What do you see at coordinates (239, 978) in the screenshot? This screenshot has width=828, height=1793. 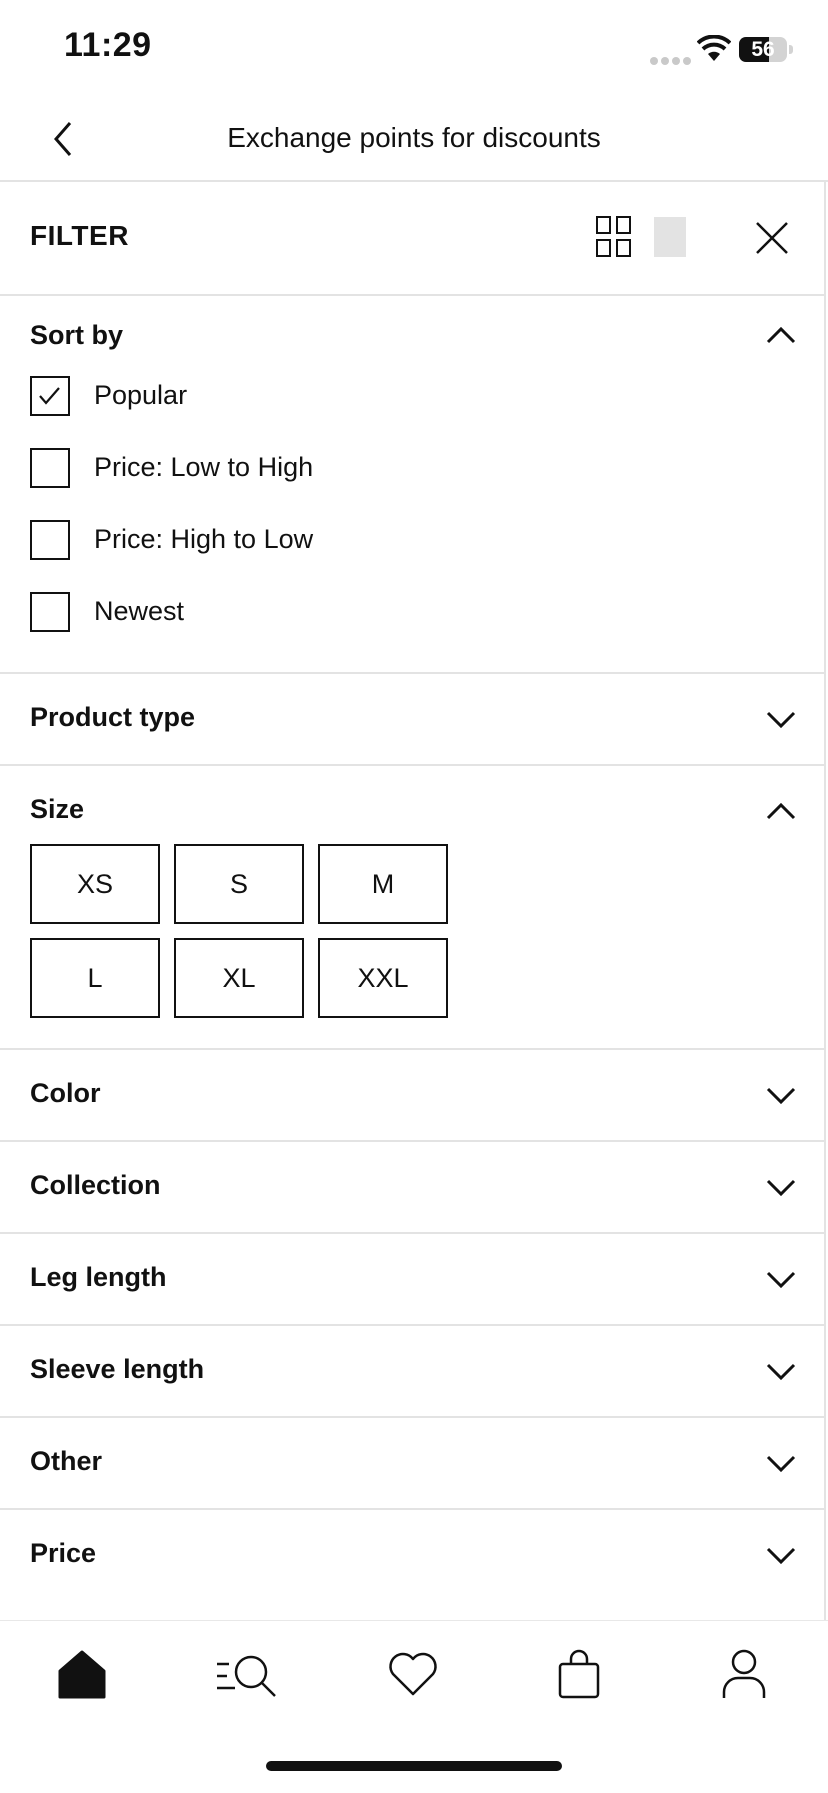 I see `size-option-xl: XL` at bounding box center [239, 978].